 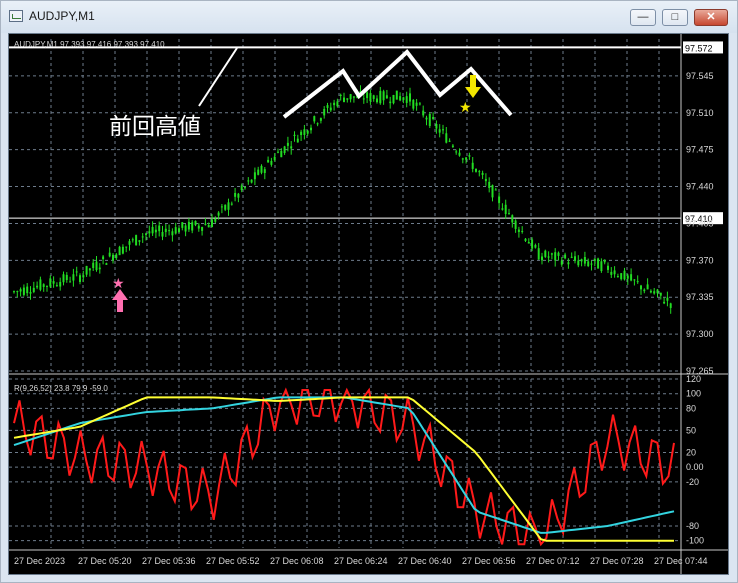 I want to click on minimize-button: —, so click(x=643, y=17).